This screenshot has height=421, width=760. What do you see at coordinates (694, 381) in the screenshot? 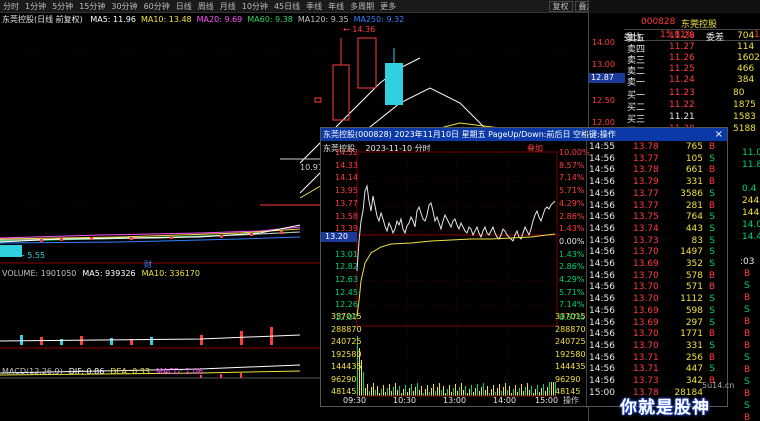
I see `tick-volume: 342` at bounding box center [694, 381].